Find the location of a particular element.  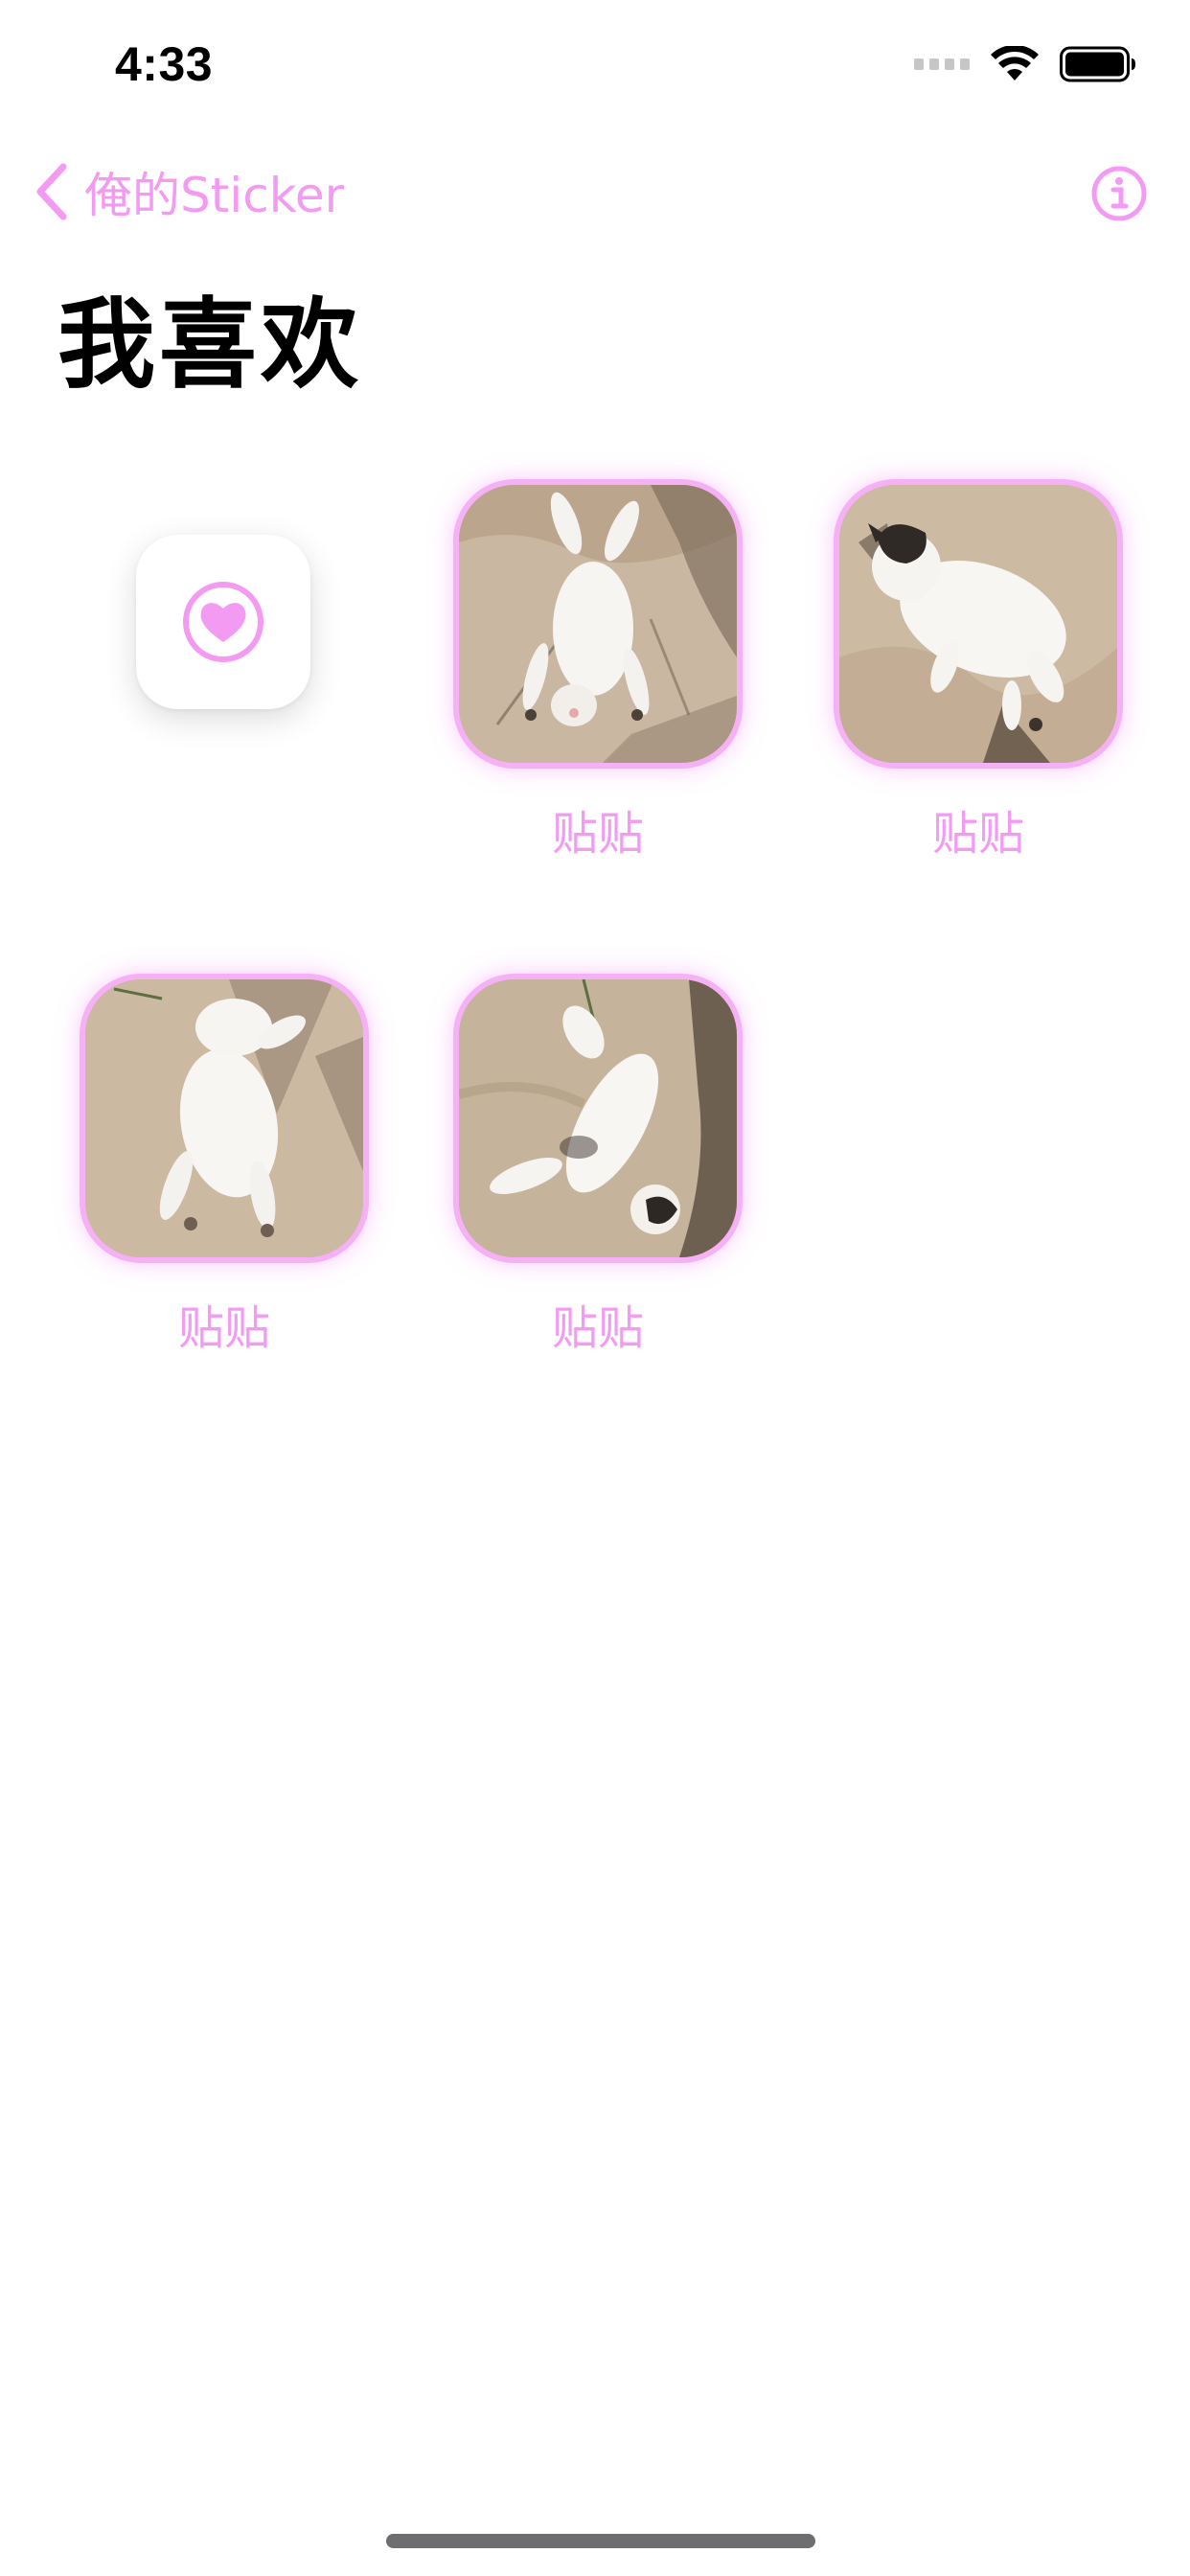

status-time: 4:33 is located at coordinates (164, 64).